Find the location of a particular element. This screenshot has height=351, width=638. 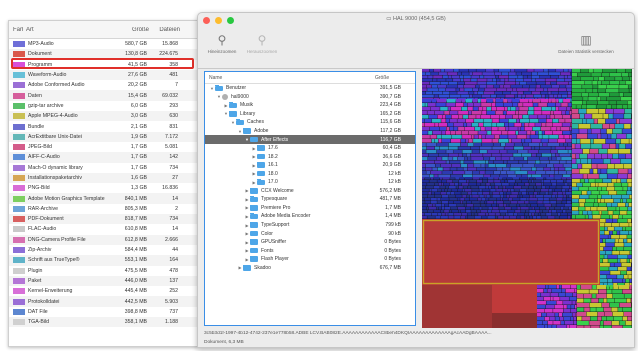

zoom-out-button: ⚲ Herauszoomen is located at coordinates (262, 42).